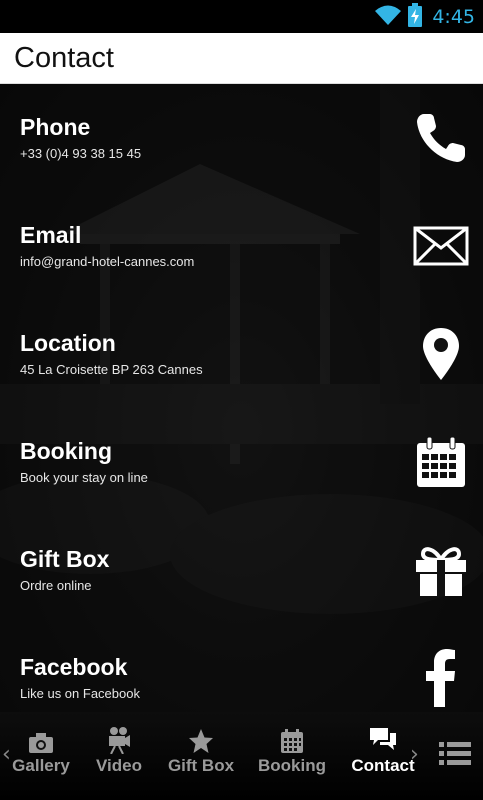 The width and height of the screenshot is (483, 800). What do you see at coordinates (64, 58) in the screenshot?
I see `page-title: Contact` at bounding box center [64, 58].